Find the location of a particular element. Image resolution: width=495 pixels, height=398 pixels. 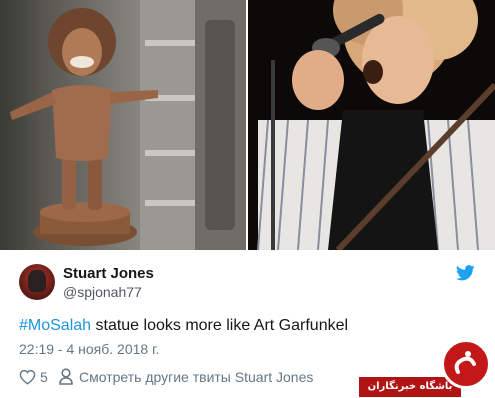

heart-icon is located at coordinates (27, 377).